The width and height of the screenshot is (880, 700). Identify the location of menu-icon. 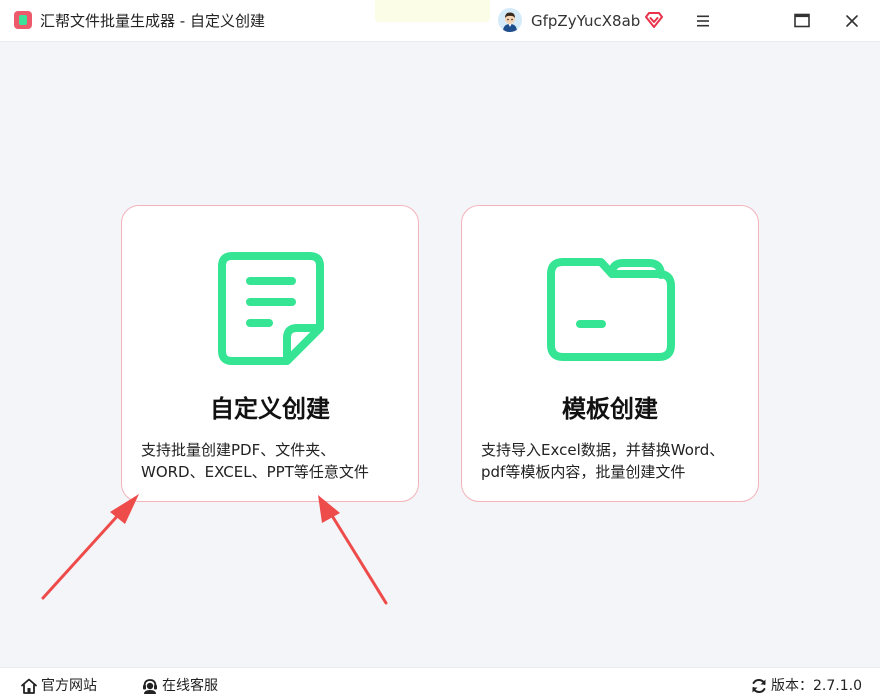
(703, 21).